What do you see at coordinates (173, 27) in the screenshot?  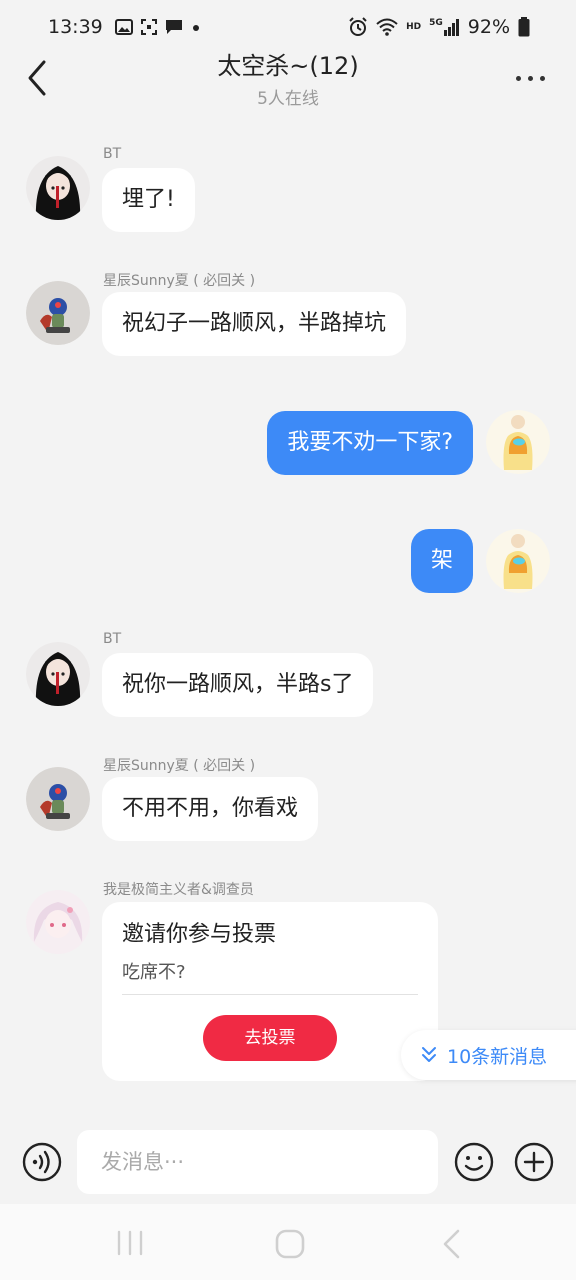 I see `message-notification-icon` at bounding box center [173, 27].